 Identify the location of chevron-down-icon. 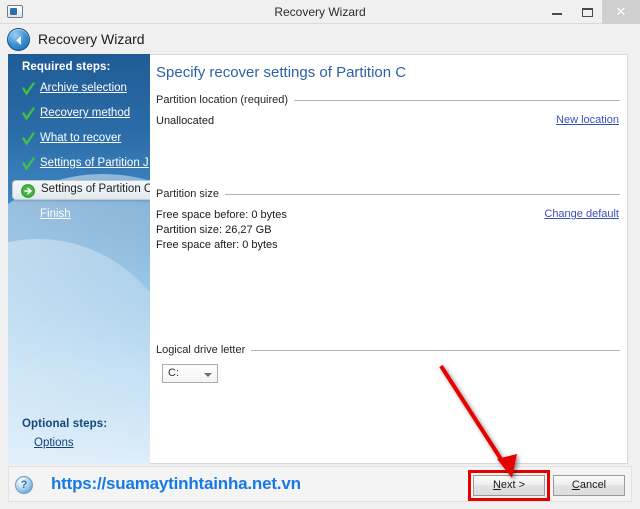
(208, 375).